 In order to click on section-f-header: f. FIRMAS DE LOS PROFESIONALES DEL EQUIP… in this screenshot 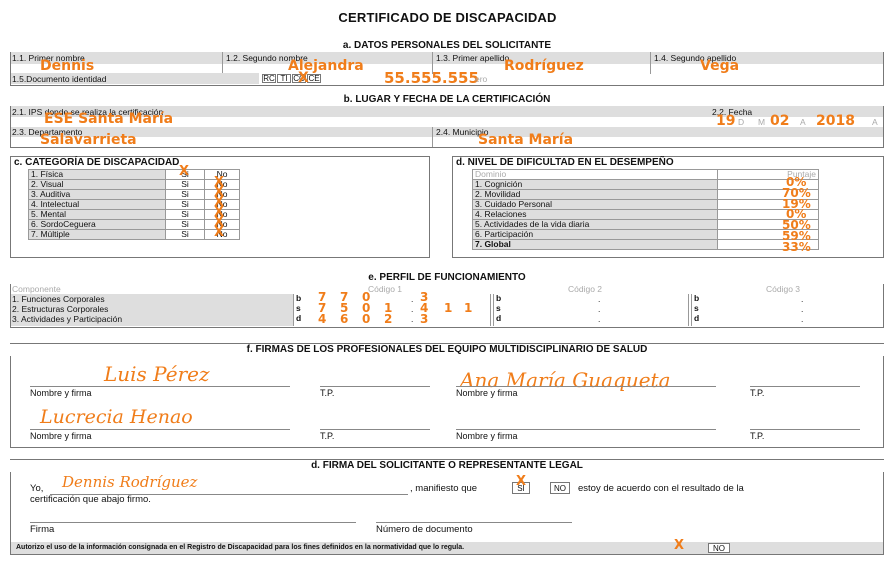, I will do `click(447, 350)`.